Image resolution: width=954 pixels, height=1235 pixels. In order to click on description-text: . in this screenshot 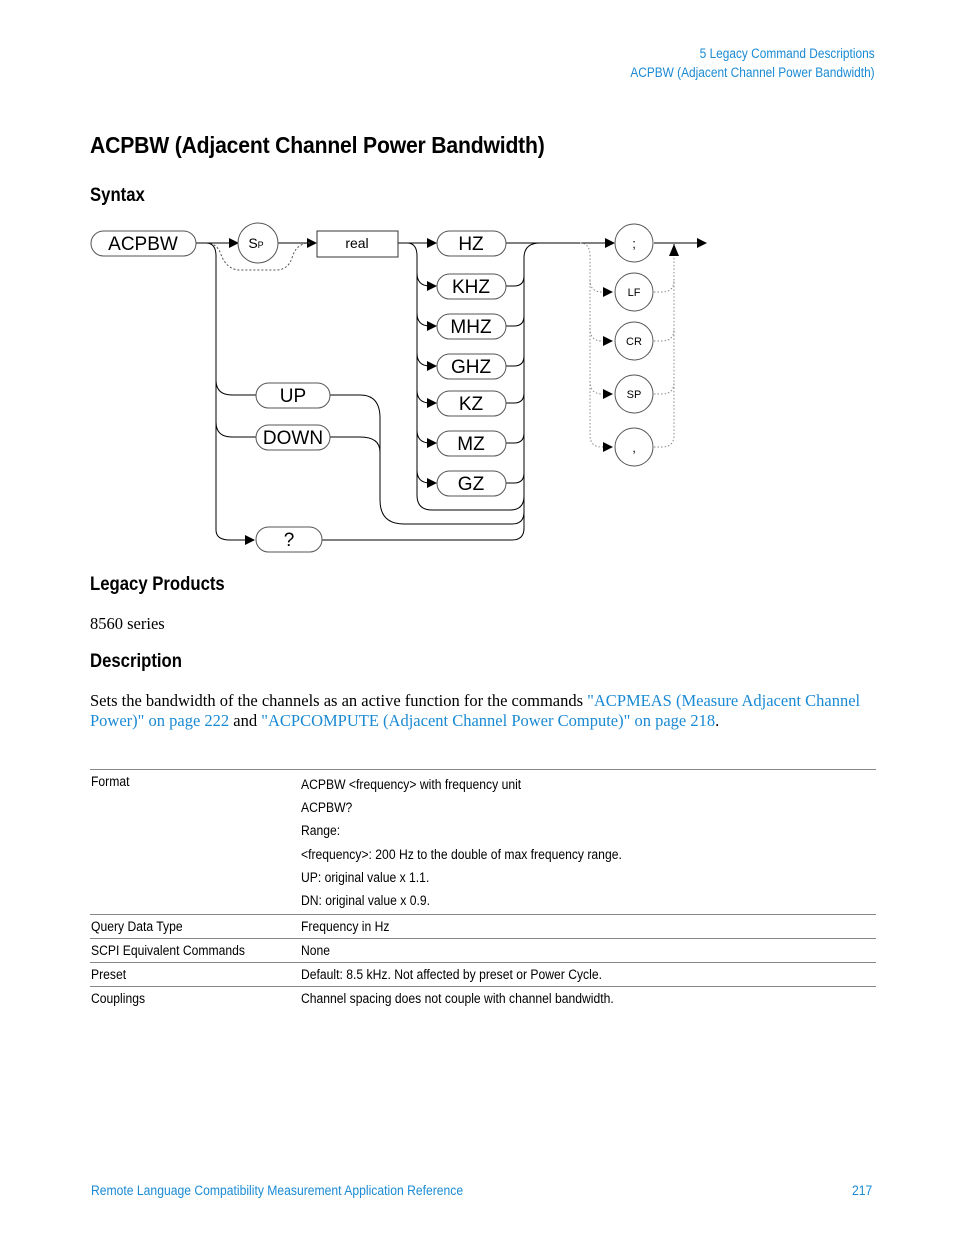, I will do `click(717, 720)`.